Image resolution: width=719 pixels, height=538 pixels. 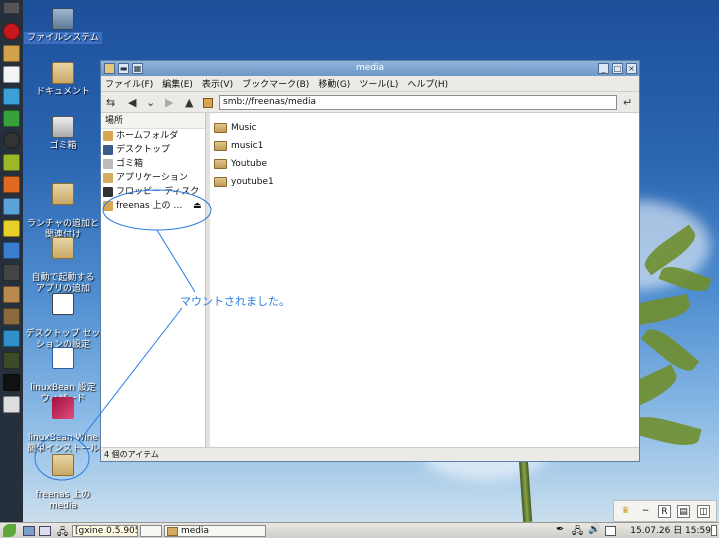 I want to click on forward-icon: ▶, so click(x=169, y=102).